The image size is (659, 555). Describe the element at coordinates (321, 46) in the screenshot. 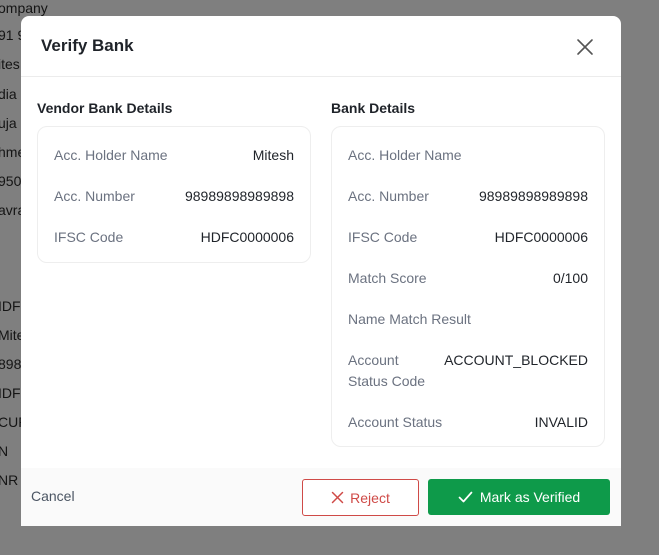

I see `modal-header: Verify Bank` at that location.